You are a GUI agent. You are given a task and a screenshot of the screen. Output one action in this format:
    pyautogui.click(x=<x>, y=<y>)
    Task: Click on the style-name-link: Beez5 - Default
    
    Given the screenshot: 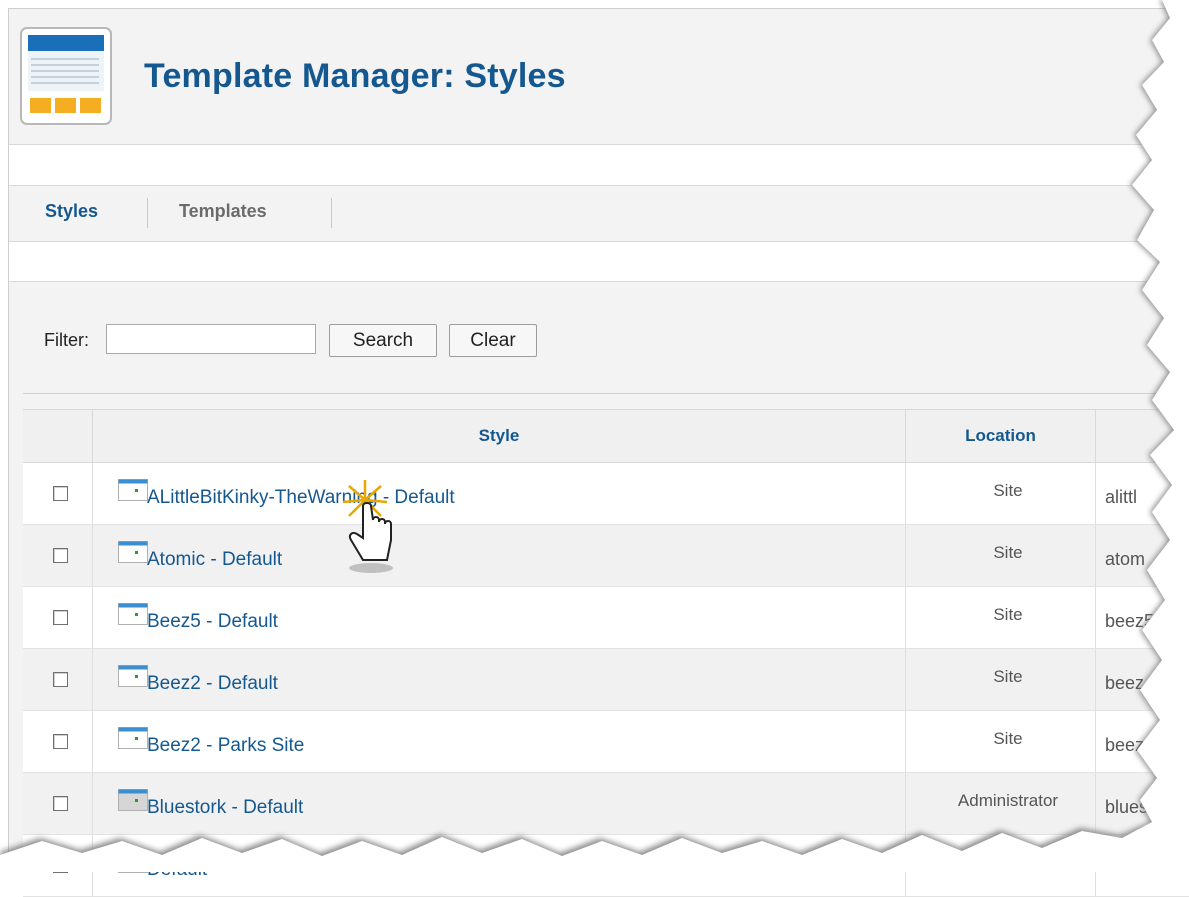 What is the action you would take?
    pyautogui.click(x=212, y=622)
    